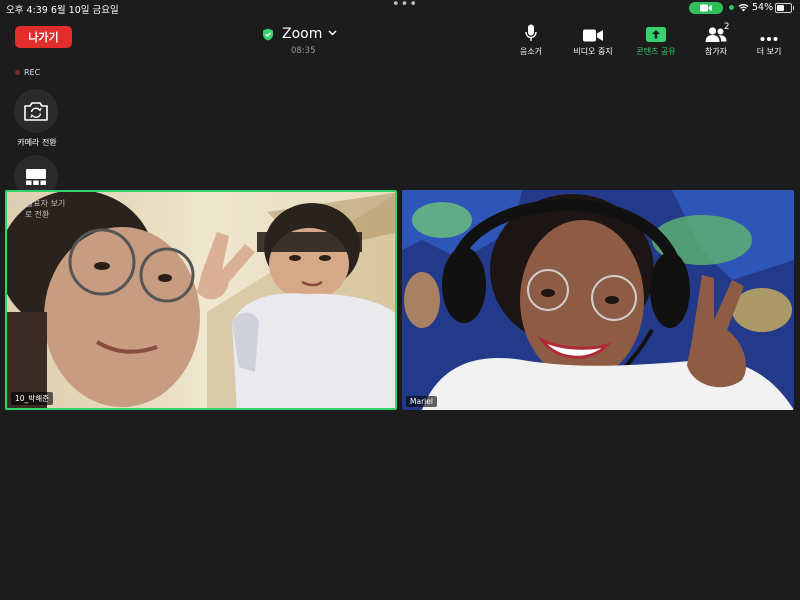 The width and height of the screenshot is (800, 600). I want to click on status-time-date: 오후 4:39 6월 10일 금요일, so click(62, 10).